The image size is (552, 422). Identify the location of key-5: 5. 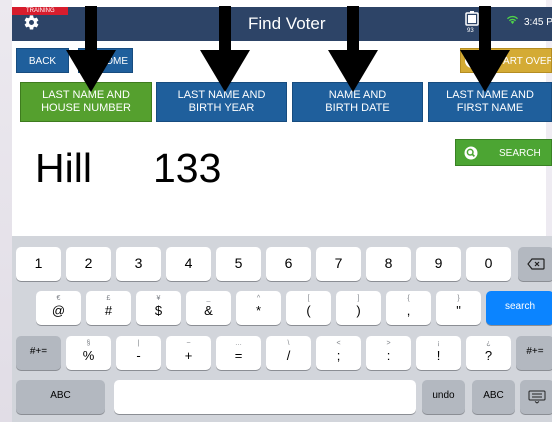
(238, 264).